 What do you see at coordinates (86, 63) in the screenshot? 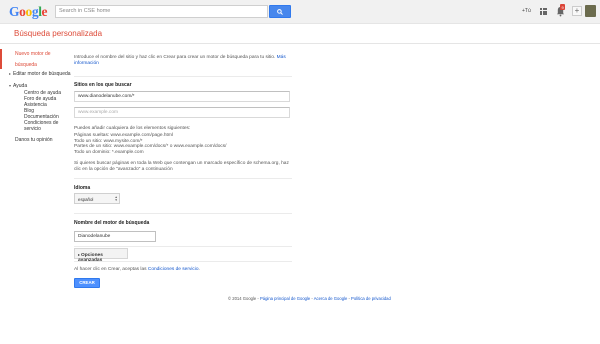
I see `more-info-link-cont: información` at bounding box center [86, 63].